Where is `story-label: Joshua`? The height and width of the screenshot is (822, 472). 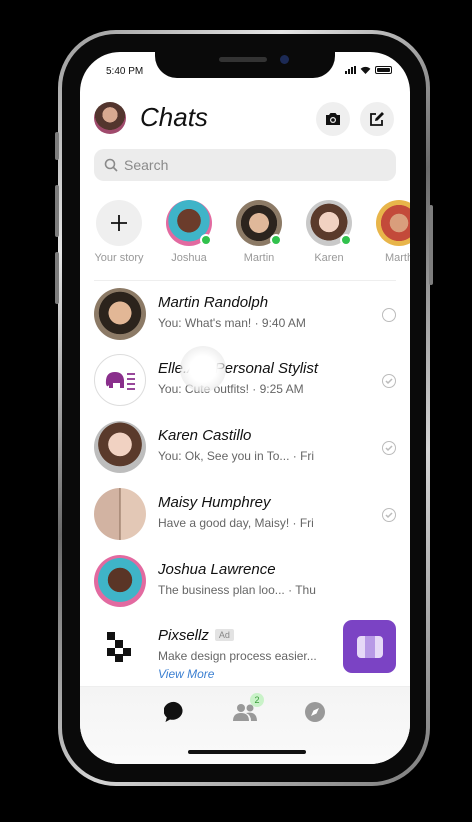 story-label: Joshua is located at coordinates (189, 258).